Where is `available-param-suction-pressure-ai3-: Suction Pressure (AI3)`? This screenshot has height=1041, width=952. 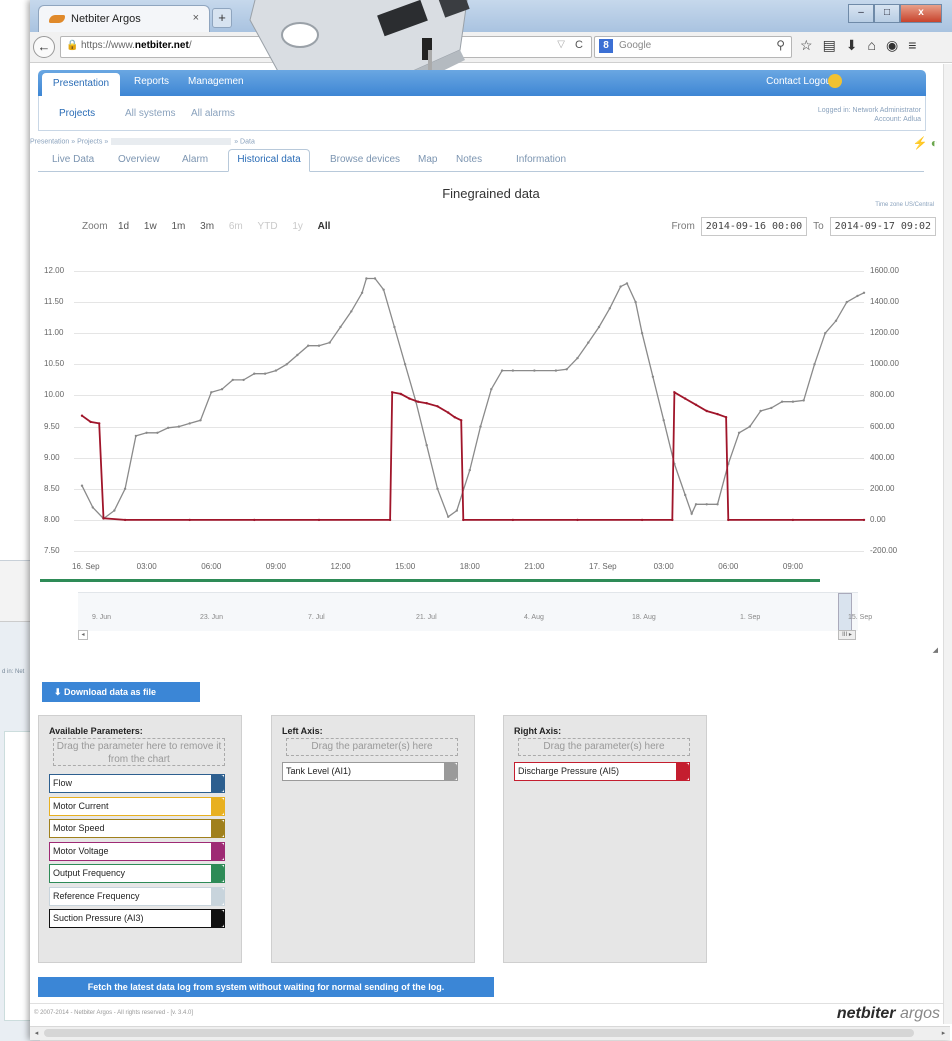 available-param-suction-pressure-ai3-: Suction Pressure (AI3) is located at coordinates (137, 918).